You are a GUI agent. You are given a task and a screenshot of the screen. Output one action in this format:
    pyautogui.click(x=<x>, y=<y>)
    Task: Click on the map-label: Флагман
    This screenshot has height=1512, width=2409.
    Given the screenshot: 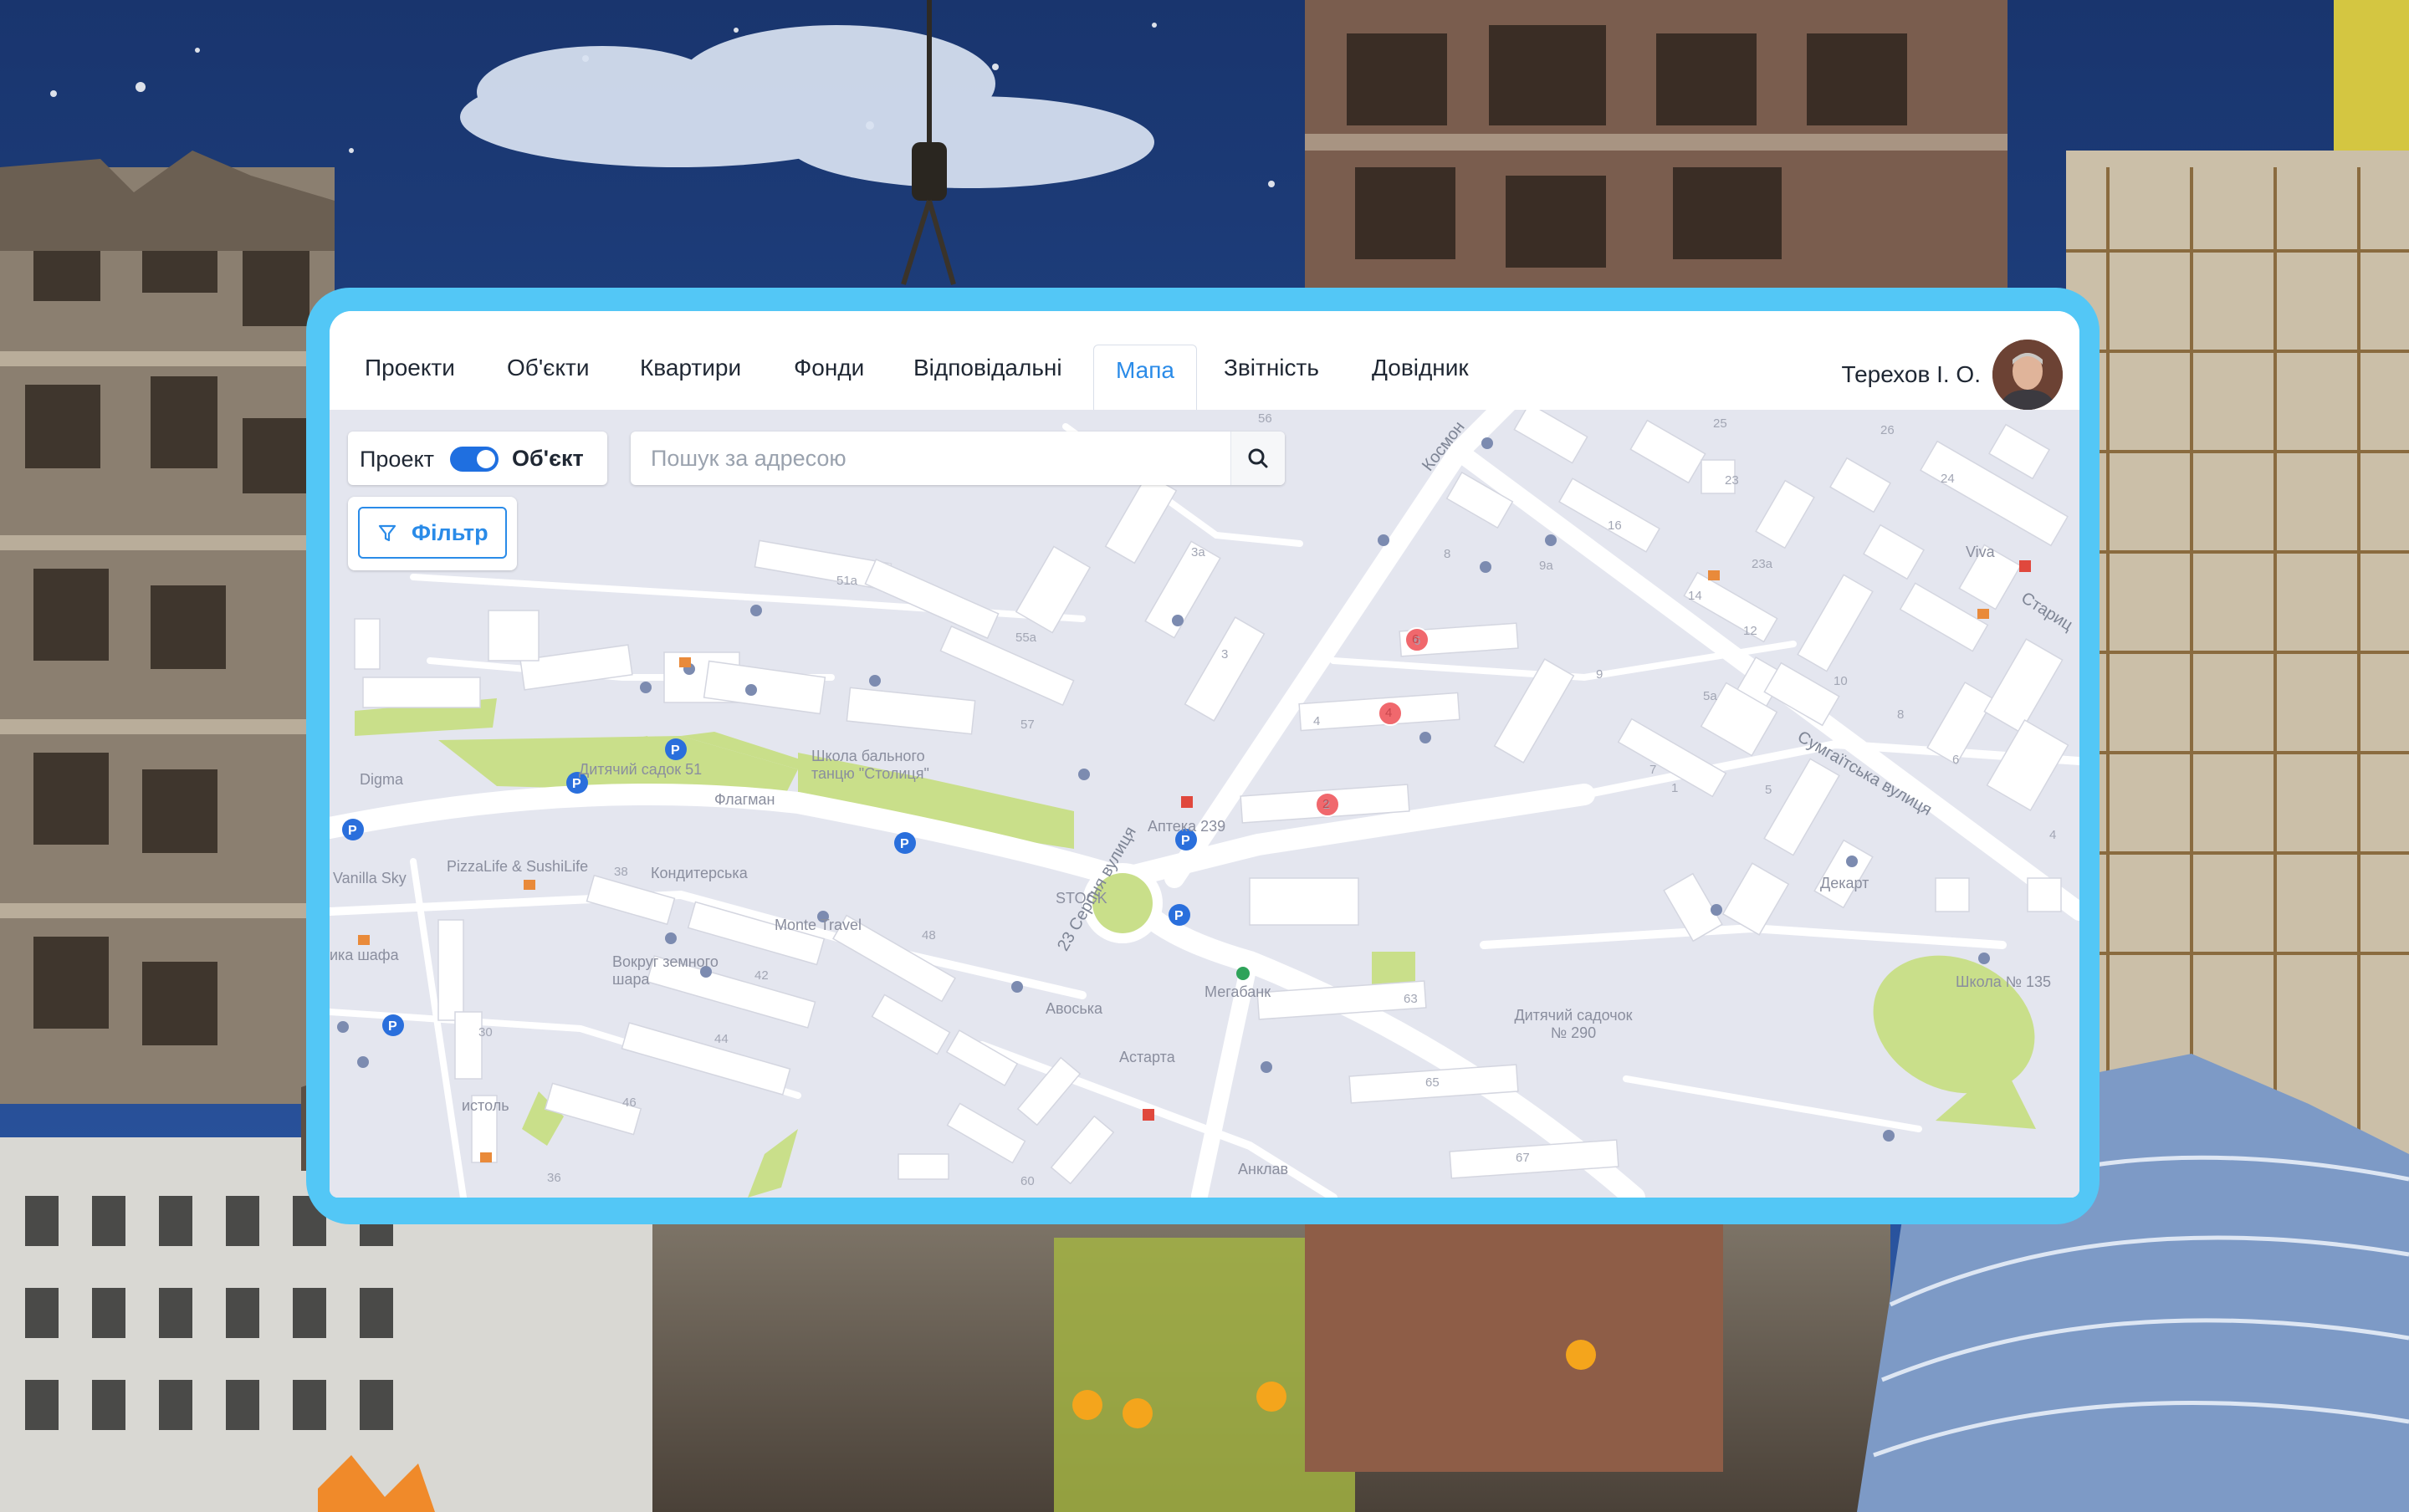 What is the action you would take?
    pyautogui.click(x=744, y=799)
    